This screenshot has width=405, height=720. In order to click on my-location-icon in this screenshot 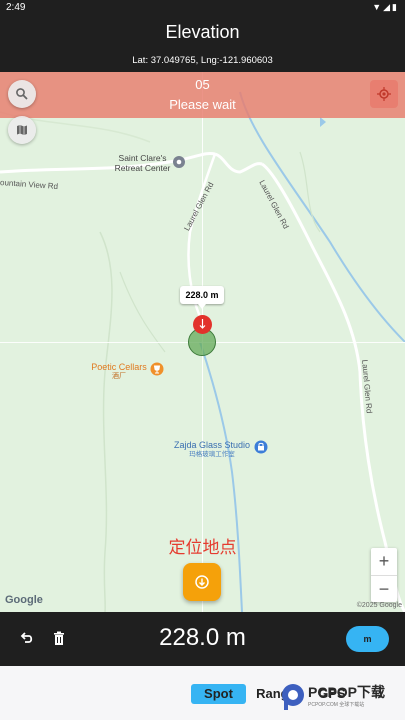, I will do `click(384, 94)`.